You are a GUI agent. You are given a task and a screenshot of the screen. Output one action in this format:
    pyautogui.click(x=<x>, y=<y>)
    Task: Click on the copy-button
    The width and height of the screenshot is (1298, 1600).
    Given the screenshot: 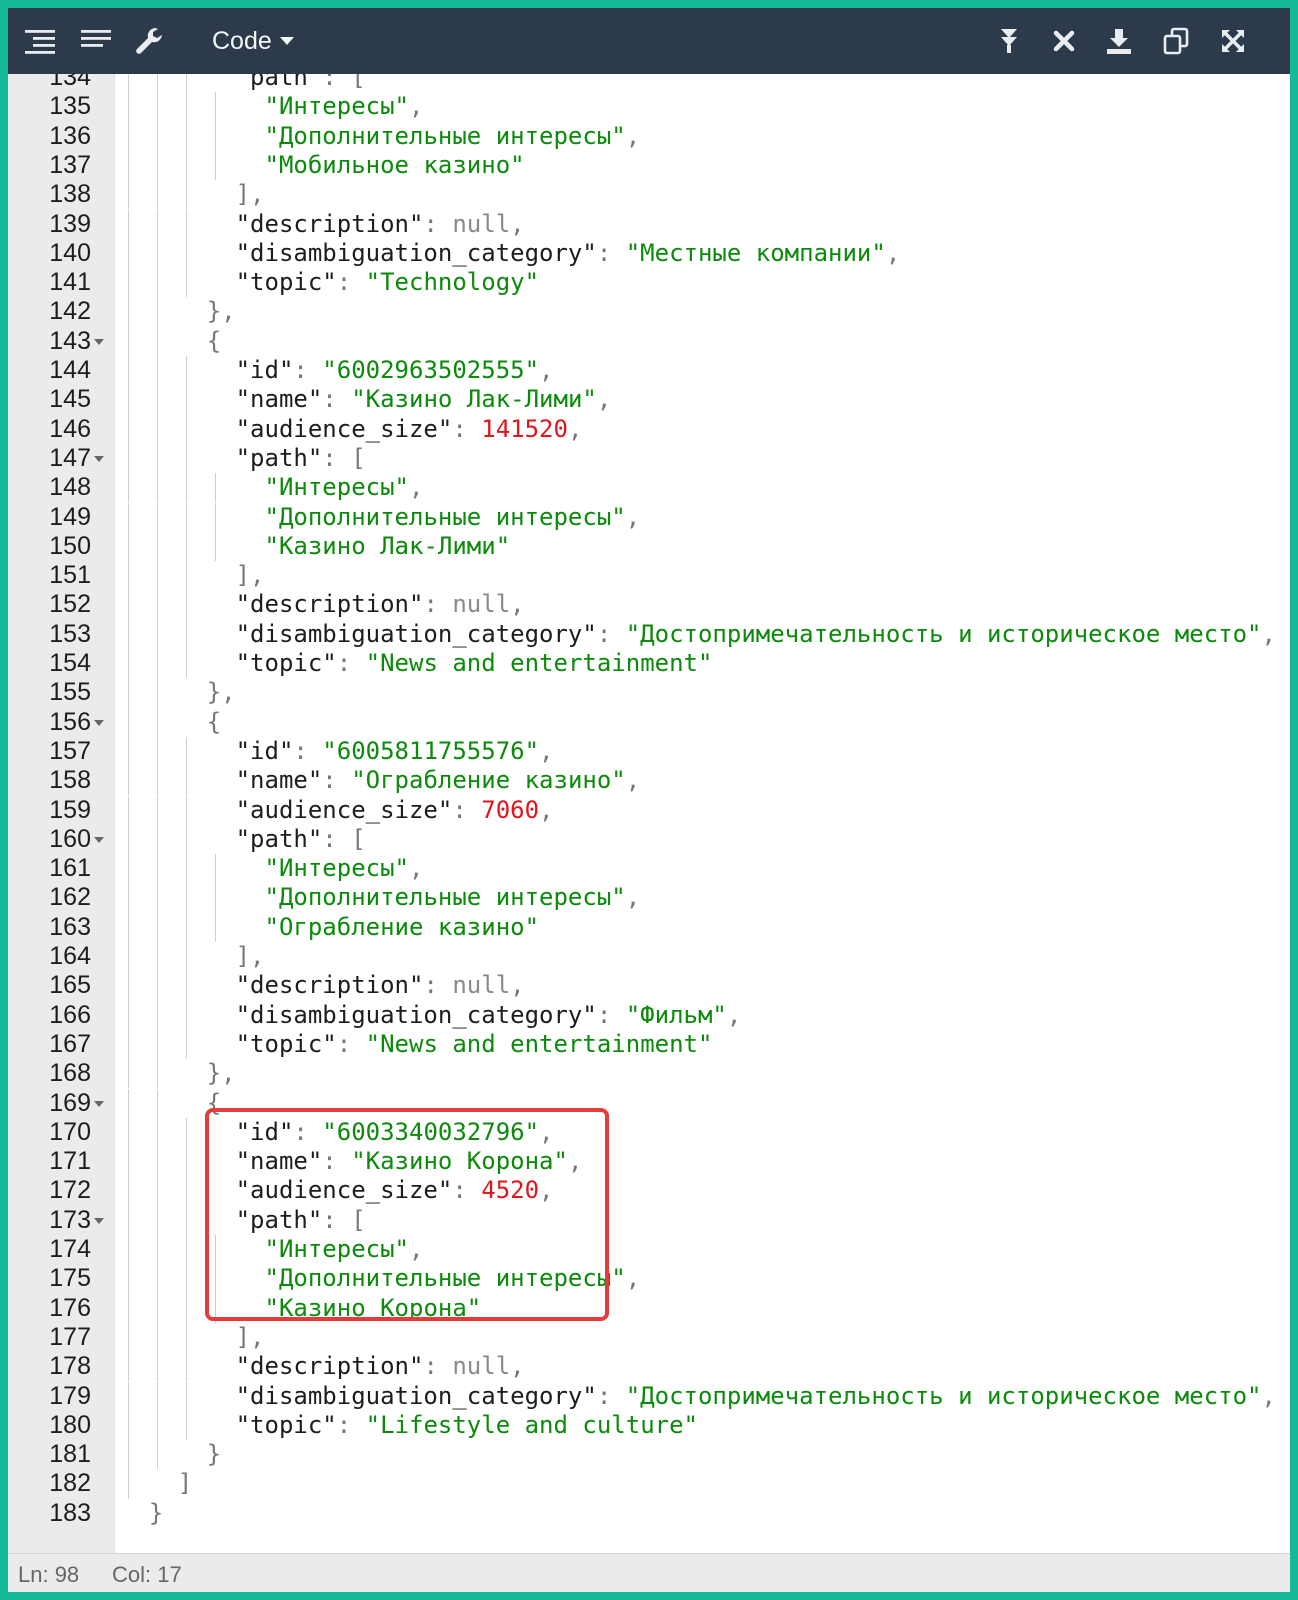 What is the action you would take?
    pyautogui.click(x=1176, y=41)
    